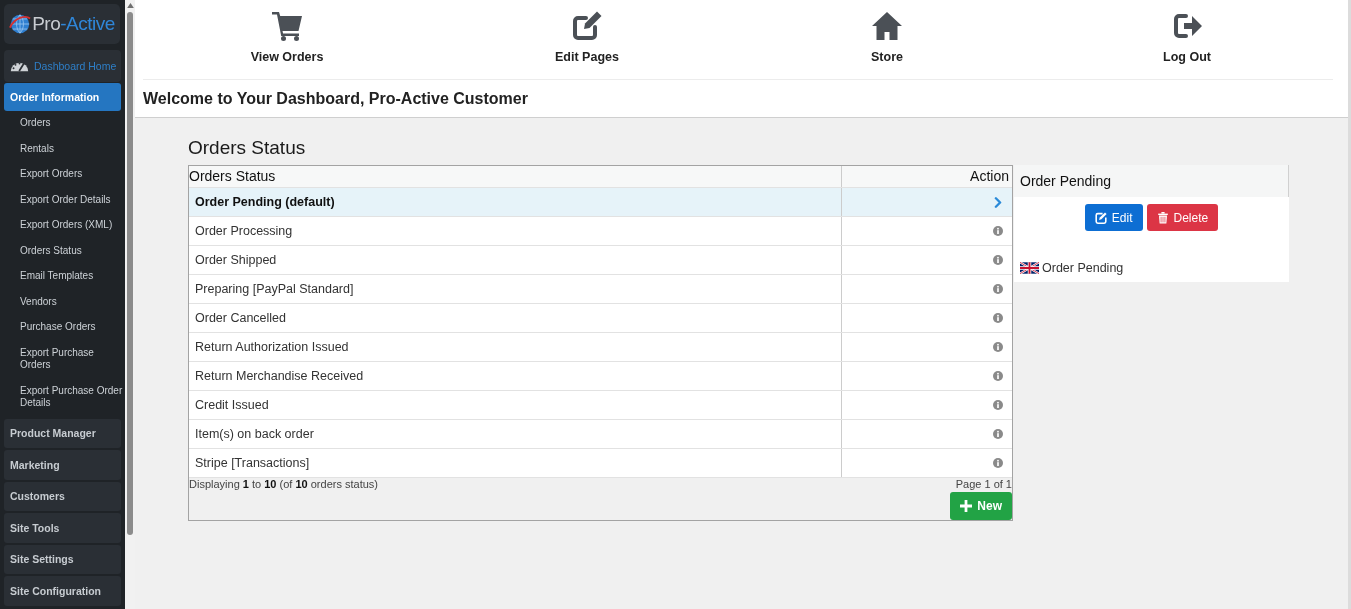 The height and width of the screenshot is (609, 1351). I want to click on nav-link: Store, so click(887, 32).